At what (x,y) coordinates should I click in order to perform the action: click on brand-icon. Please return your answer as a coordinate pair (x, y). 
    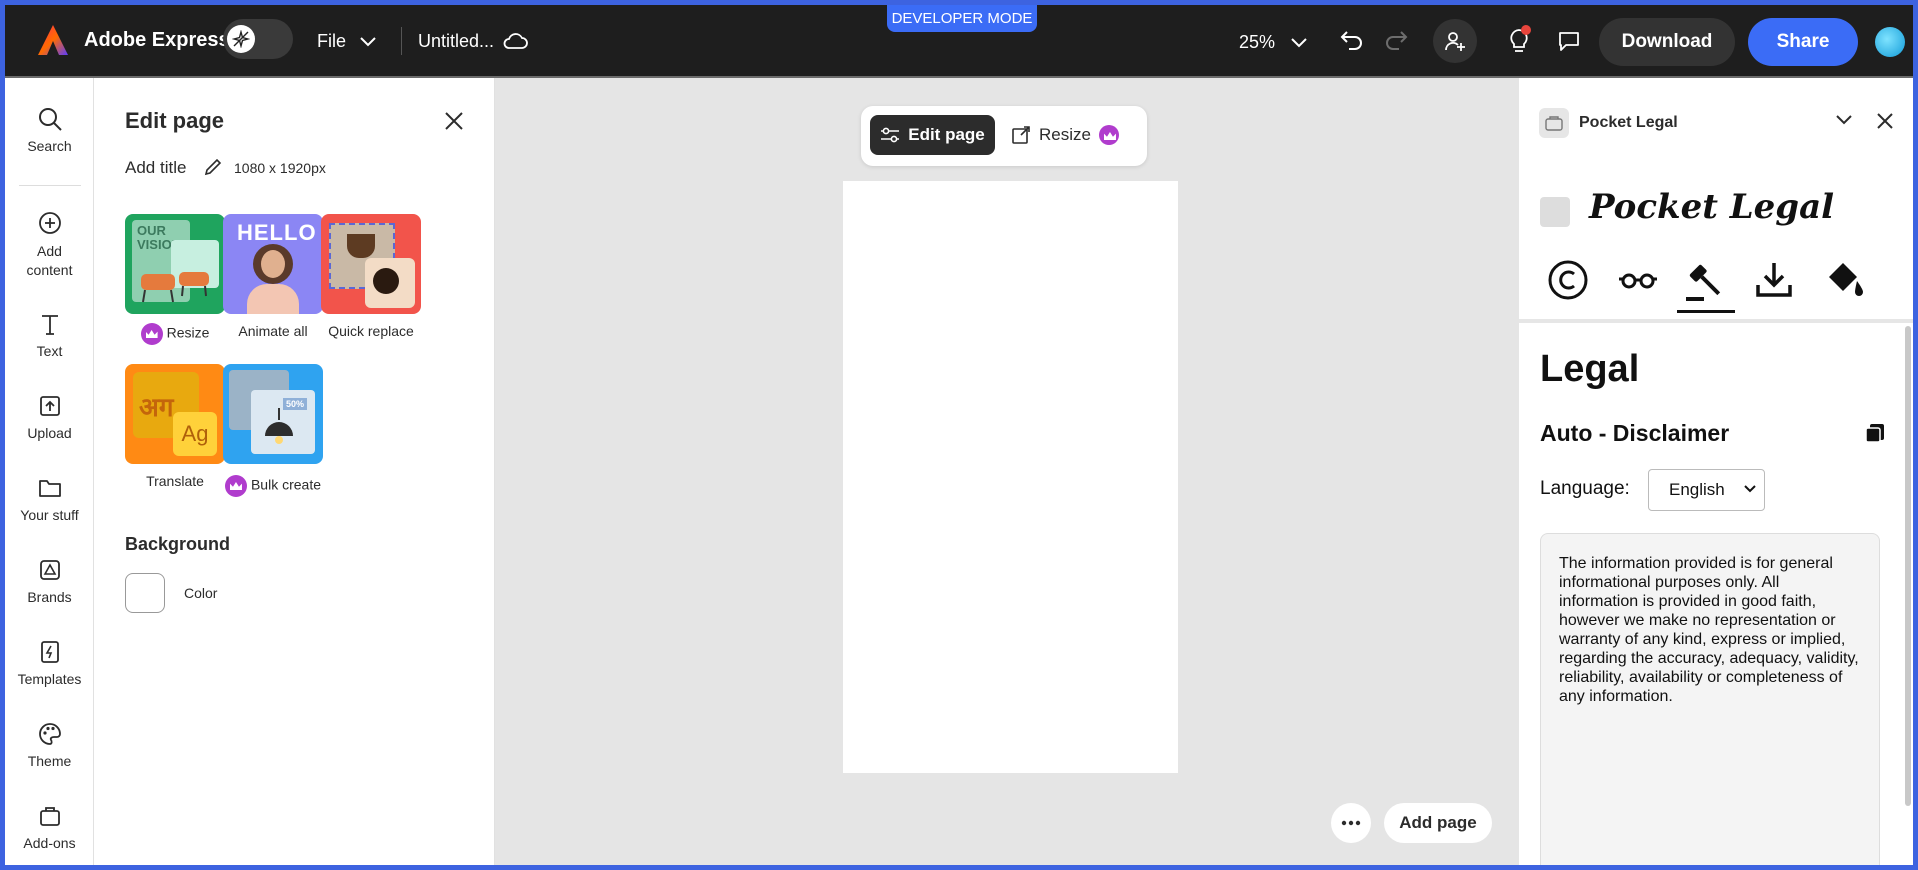
    Looking at the image, I should click on (49, 570).